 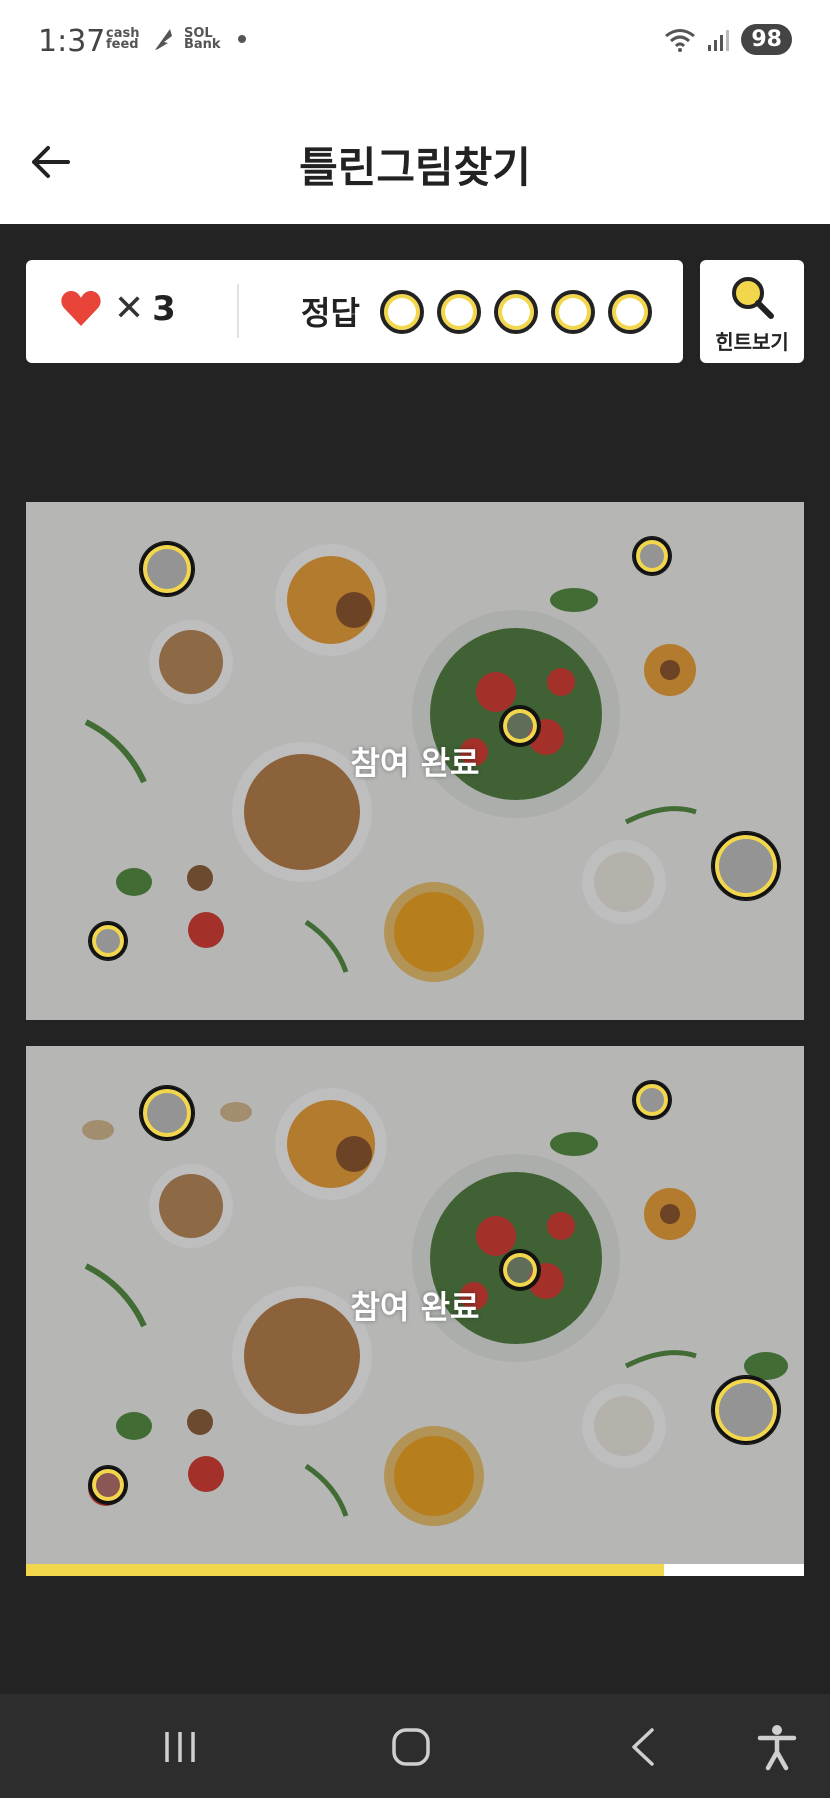 What do you see at coordinates (345, 1570) in the screenshot?
I see `time-progress-fill` at bounding box center [345, 1570].